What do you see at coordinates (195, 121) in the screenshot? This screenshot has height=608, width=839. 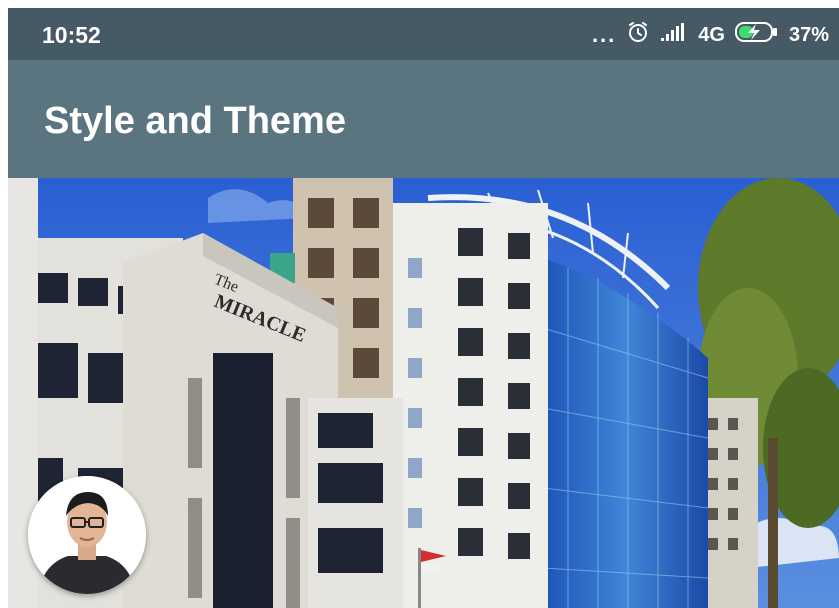 I see `page-title: Style and Theme` at bounding box center [195, 121].